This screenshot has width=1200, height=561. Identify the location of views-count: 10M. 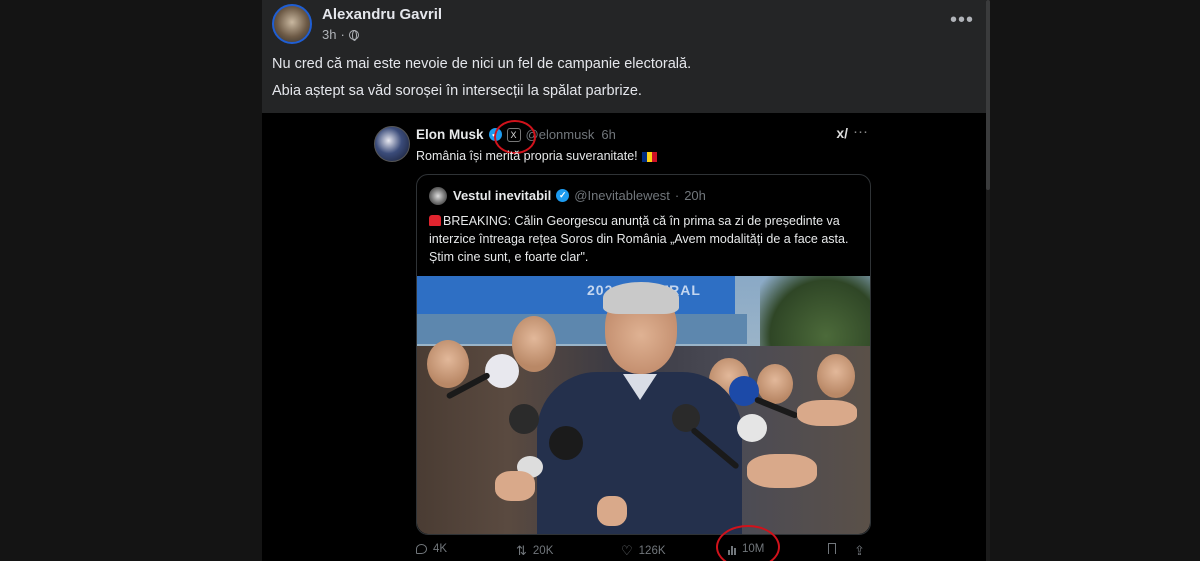
(753, 549).